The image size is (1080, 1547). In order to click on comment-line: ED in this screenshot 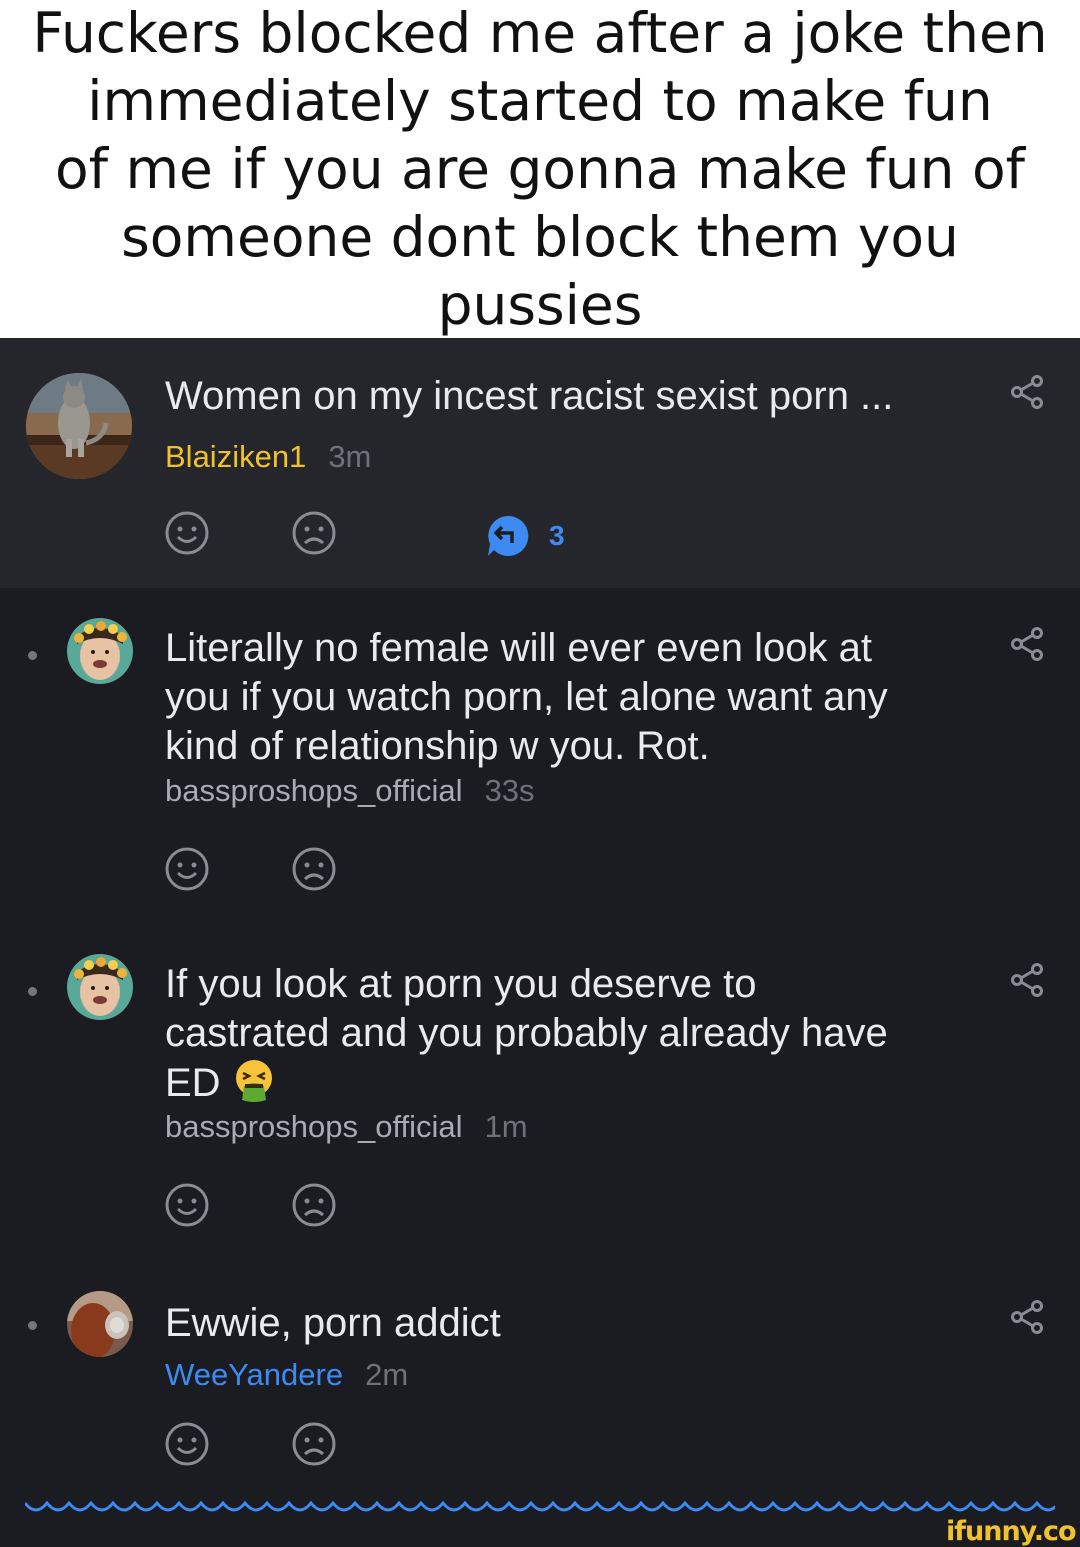, I will do `click(193, 1083)`.